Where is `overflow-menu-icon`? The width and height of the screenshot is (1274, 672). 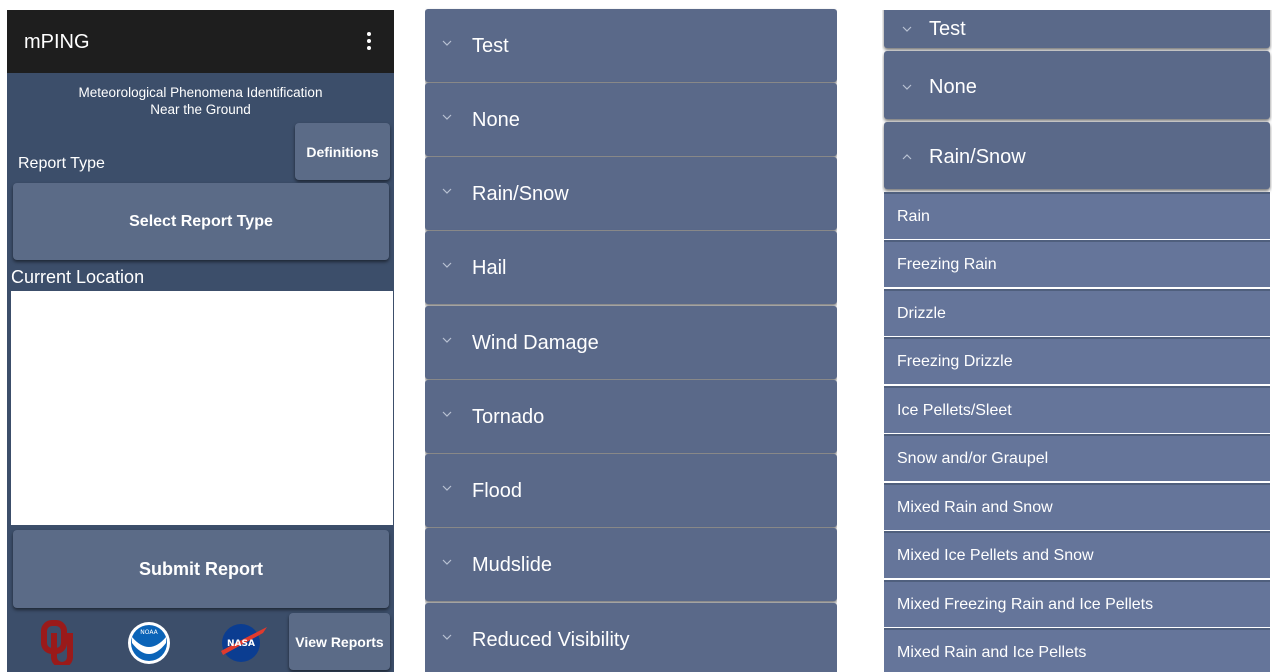 overflow-menu-icon is located at coordinates (369, 42).